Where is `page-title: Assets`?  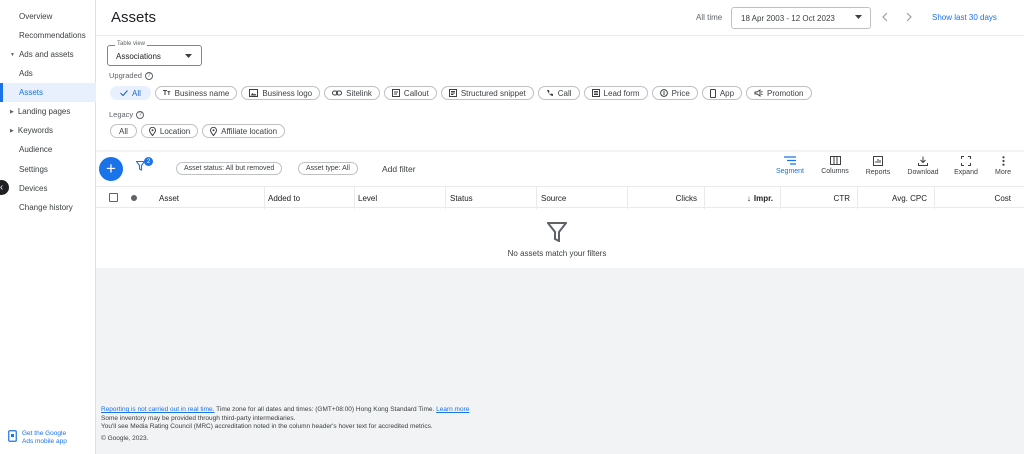
page-title: Assets is located at coordinates (134, 17).